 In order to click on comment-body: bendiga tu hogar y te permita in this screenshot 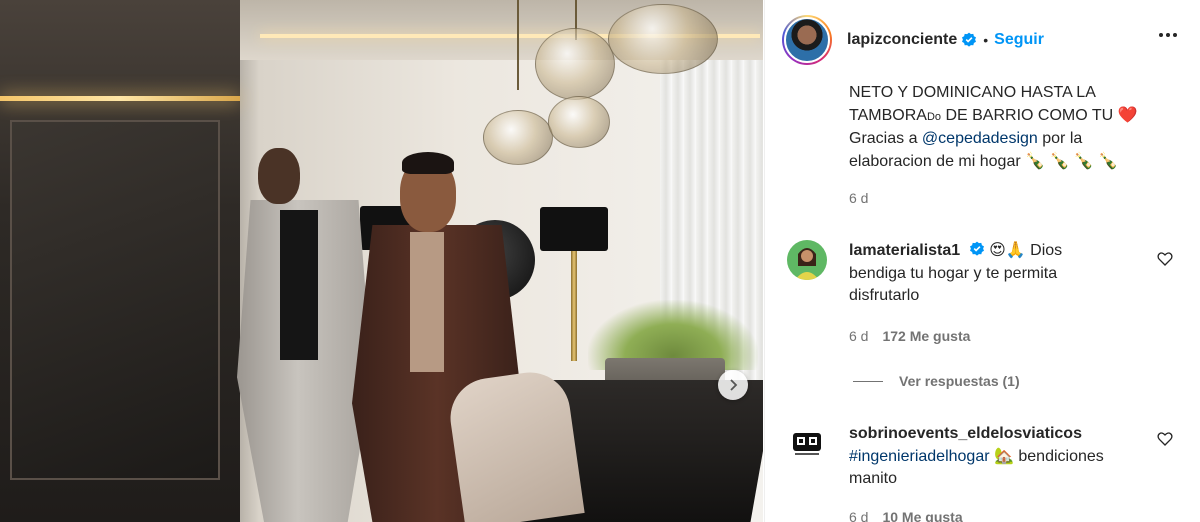, I will do `click(953, 273)`.